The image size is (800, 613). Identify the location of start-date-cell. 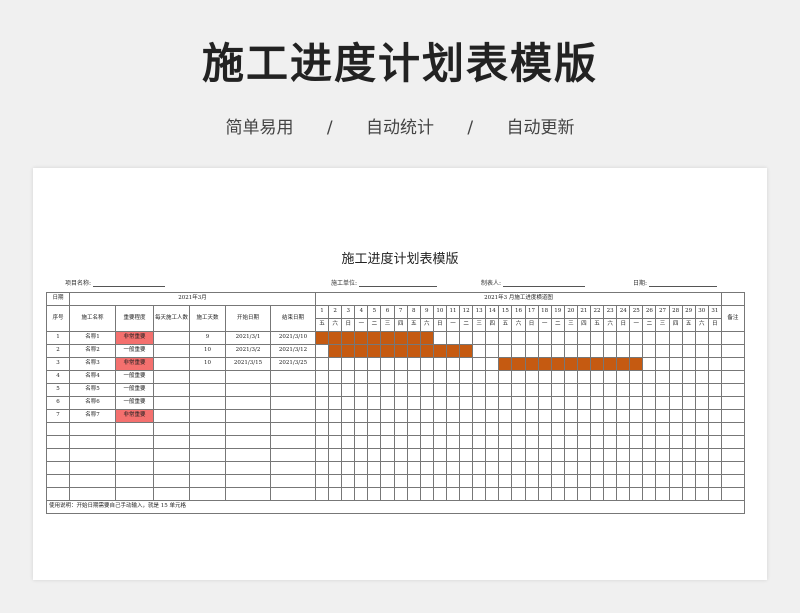
(248, 416).